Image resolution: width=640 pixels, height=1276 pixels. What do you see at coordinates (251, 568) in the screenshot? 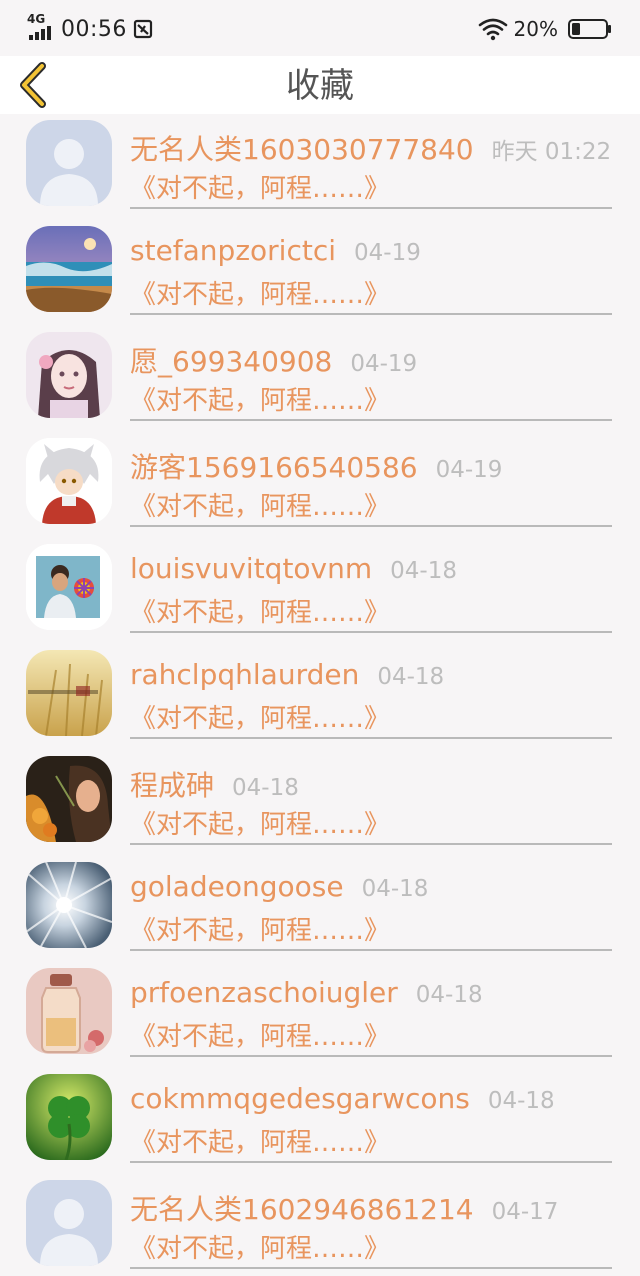
I see `username: louisvuvitqtovnm` at bounding box center [251, 568].